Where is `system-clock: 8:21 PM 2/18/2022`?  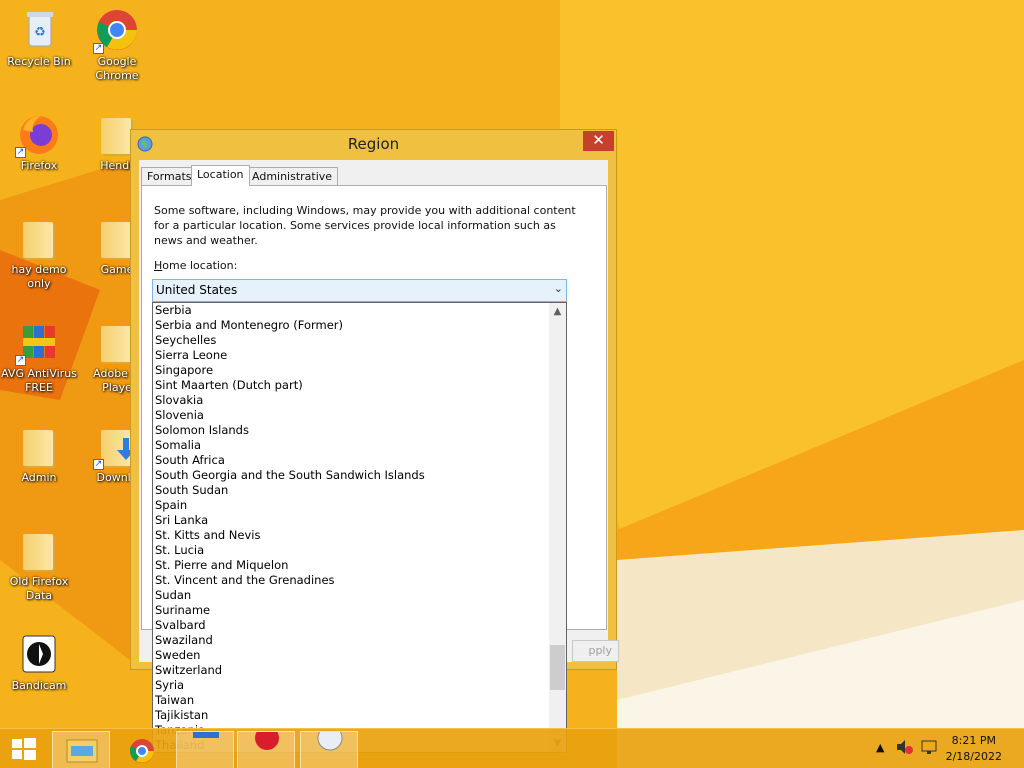
system-clock: 8:21 PM 2/18/2022 is located at coordinates (974, 749).